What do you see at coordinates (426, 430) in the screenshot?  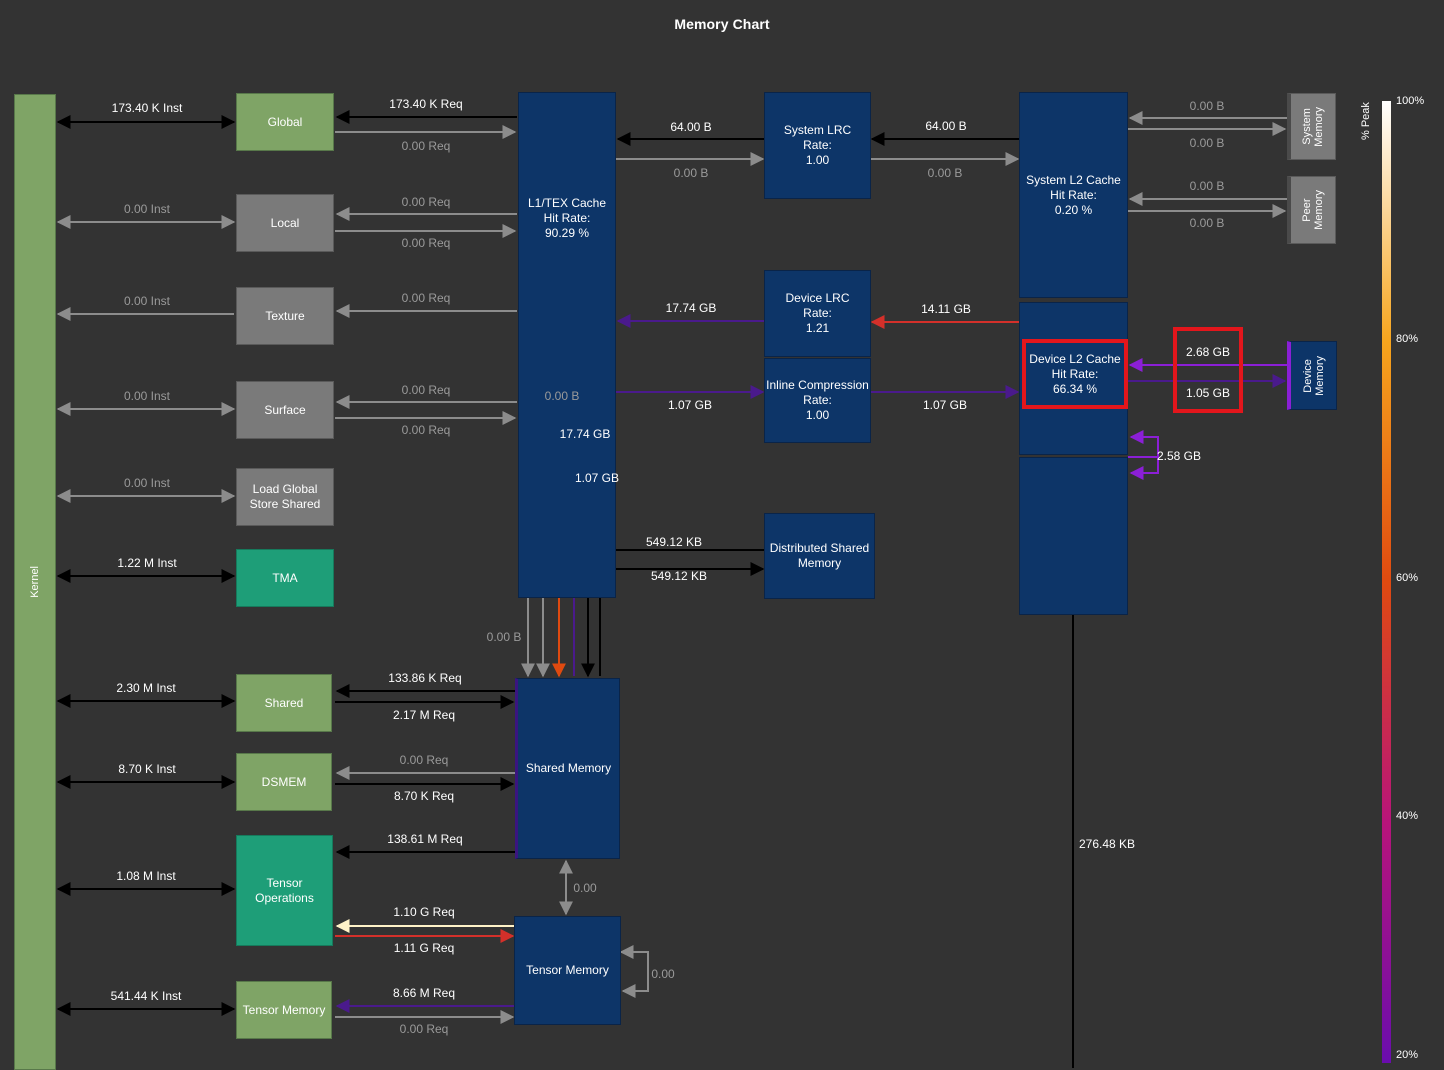 I see `surf-req-w-label: 0.00 Req` at bounding box center [426, 430].